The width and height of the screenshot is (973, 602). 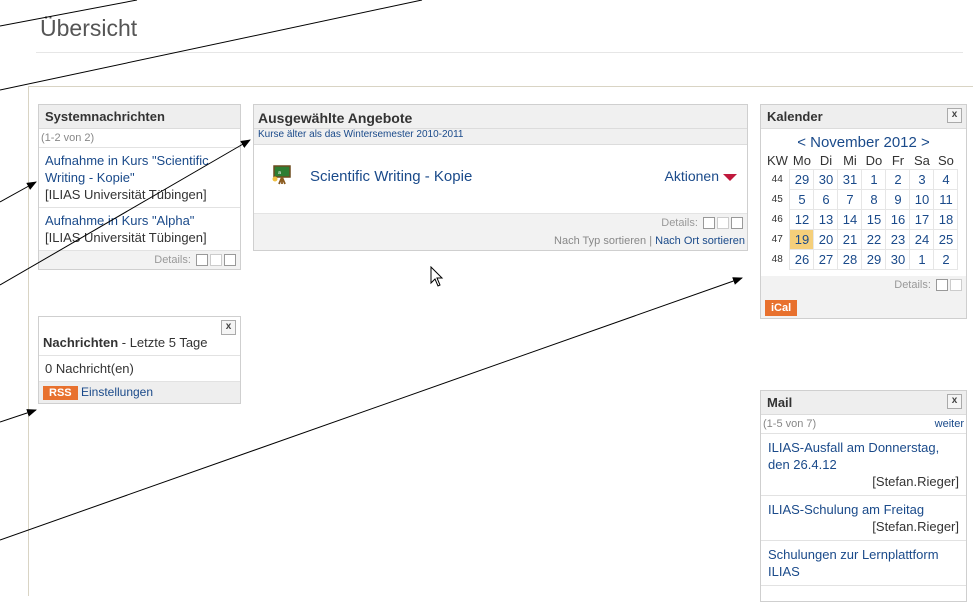 What do you see at coordinates (946, 199) in the screenshot?
I see `calendar-day: 11` at bounding box center [946, 199].